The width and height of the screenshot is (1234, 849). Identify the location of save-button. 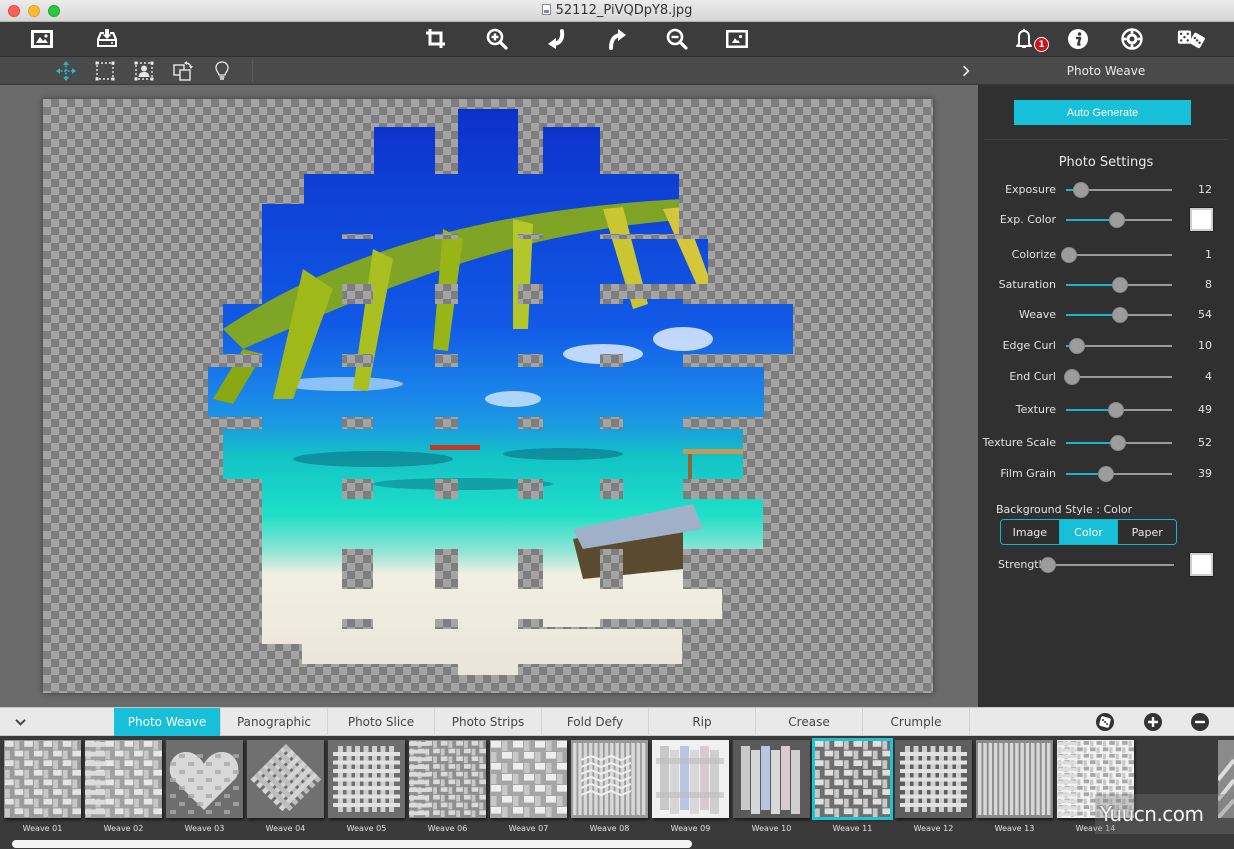
(107, 39).